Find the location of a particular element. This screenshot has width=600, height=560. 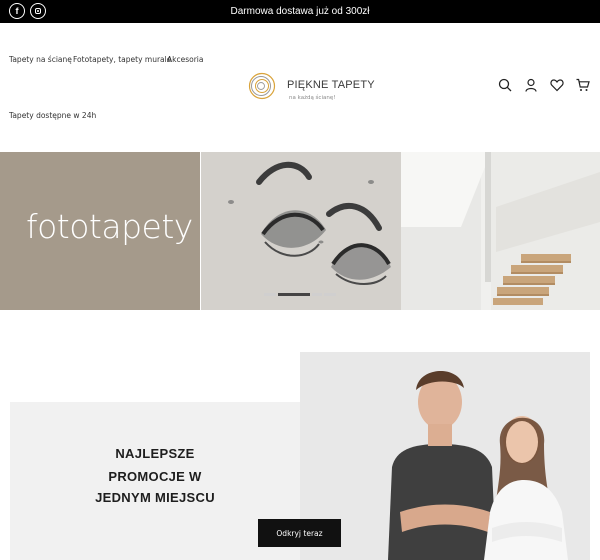

hero-title: fototapety is located at coordinates (109, 226).